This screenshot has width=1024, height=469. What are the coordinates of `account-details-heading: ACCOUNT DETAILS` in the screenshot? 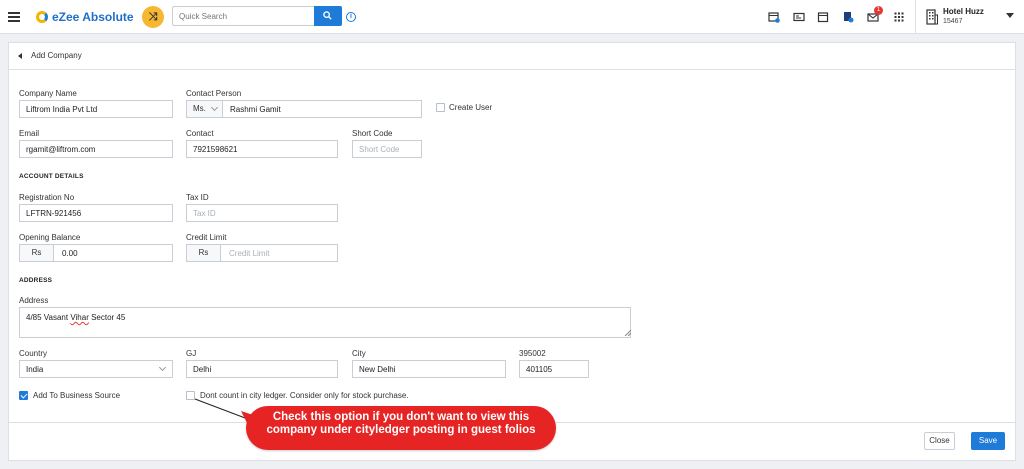 It's located at (51, 176).